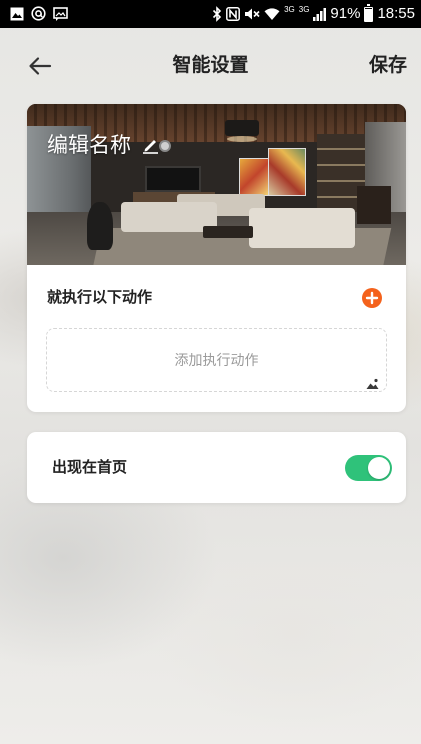 This screenshot has height=744, width=421. I want to click on battery-percent: 91%, so click(345, 13).